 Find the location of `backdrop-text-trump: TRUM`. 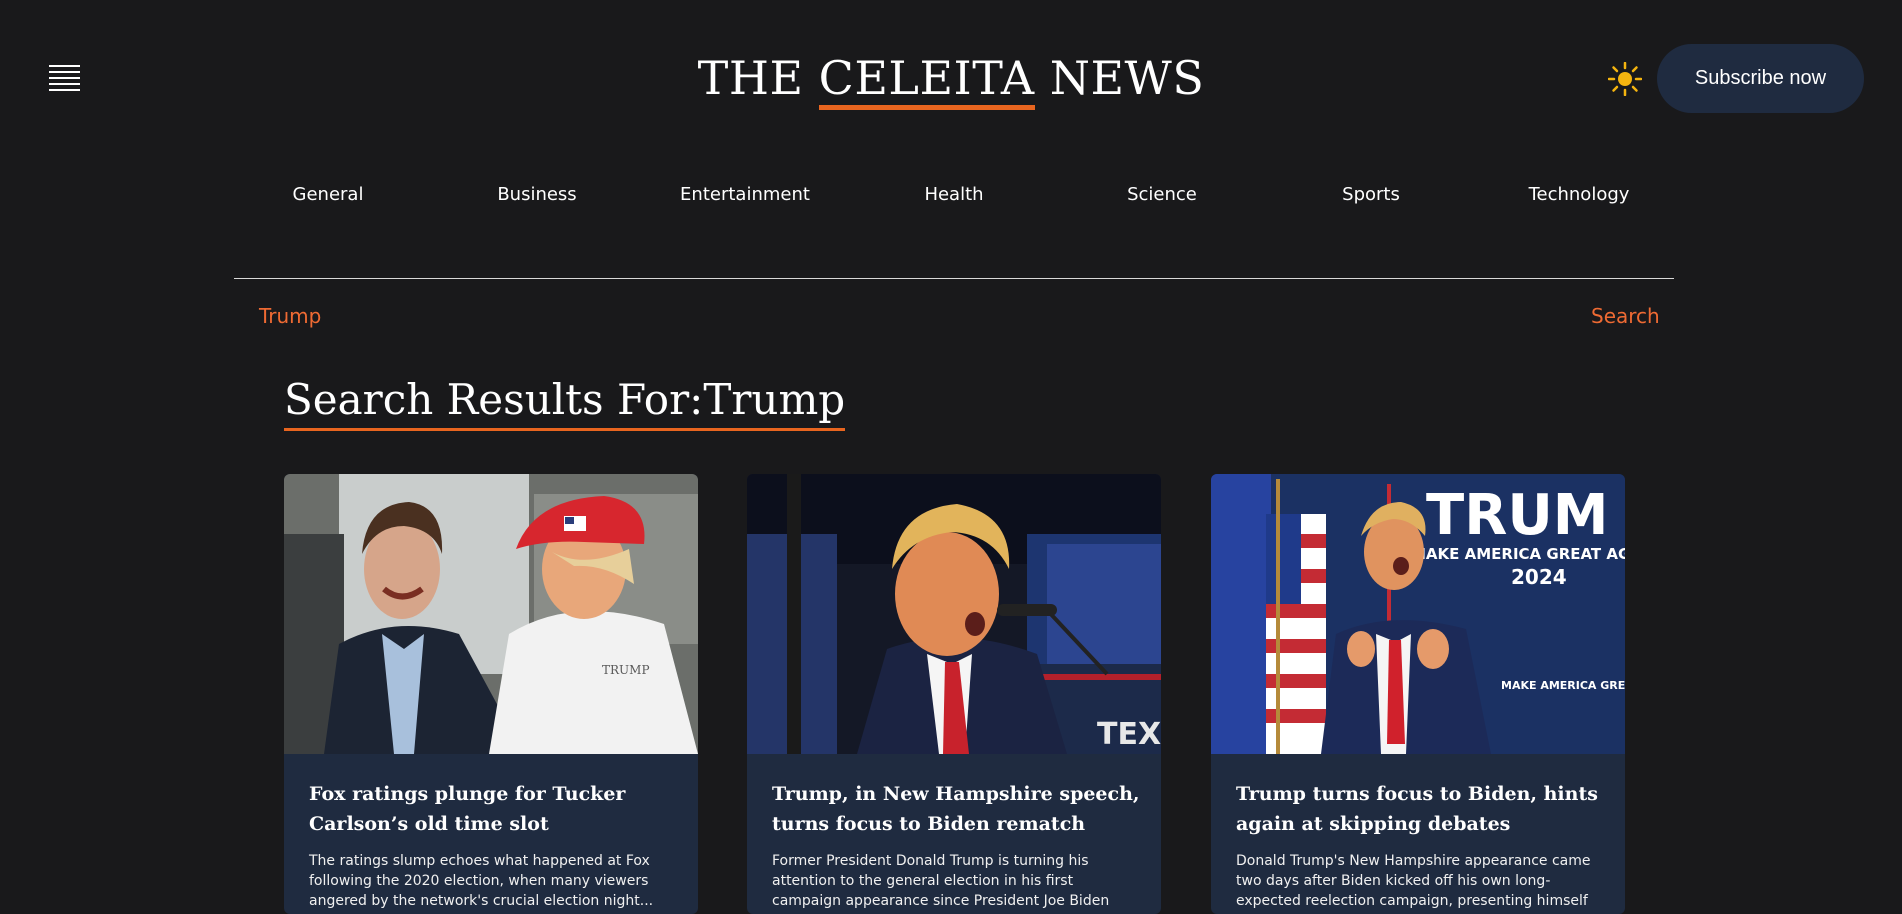

backdrop-text-trump: TRUM is located at coordinates (1517, 515).